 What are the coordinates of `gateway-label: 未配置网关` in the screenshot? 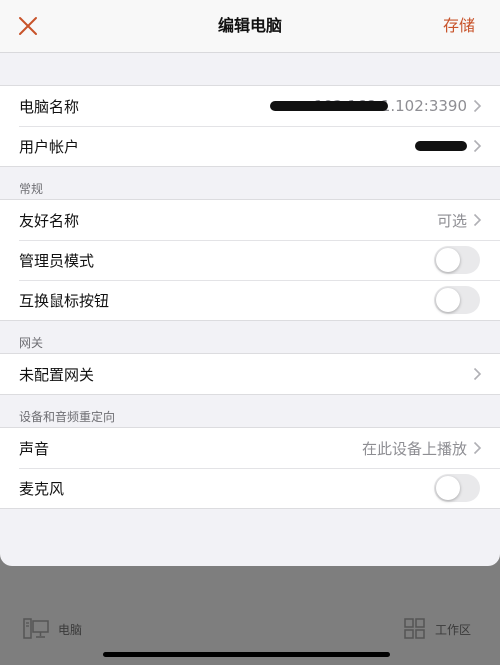 It's located at (57, 374).